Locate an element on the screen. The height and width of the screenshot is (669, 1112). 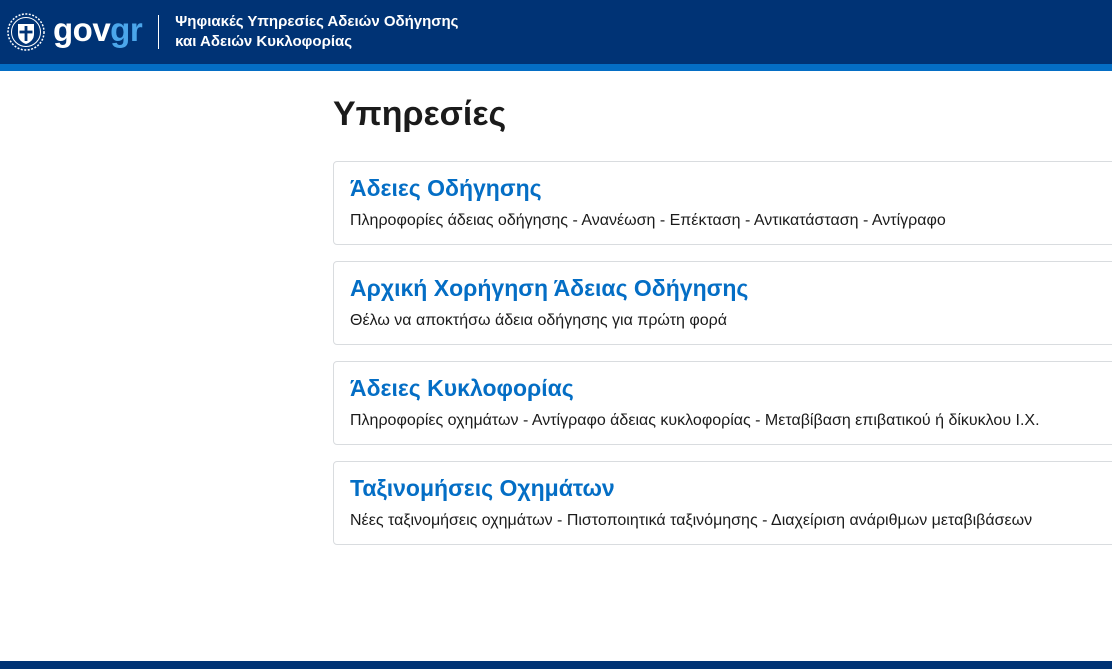
service-title-line2: και Αδειών Κυκλοφορίας is located at coordinates (264, 41).